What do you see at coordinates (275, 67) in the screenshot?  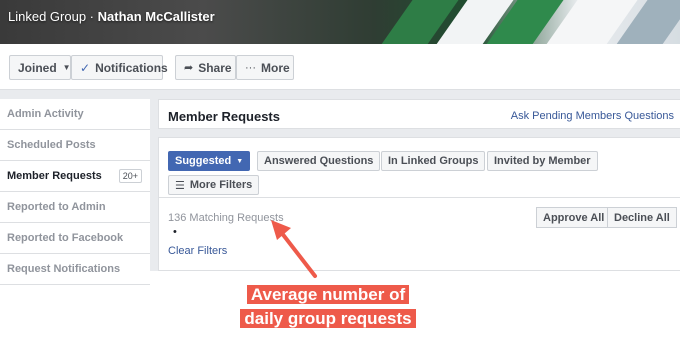 I see `more-label: More` at bounding box center [275, 67].